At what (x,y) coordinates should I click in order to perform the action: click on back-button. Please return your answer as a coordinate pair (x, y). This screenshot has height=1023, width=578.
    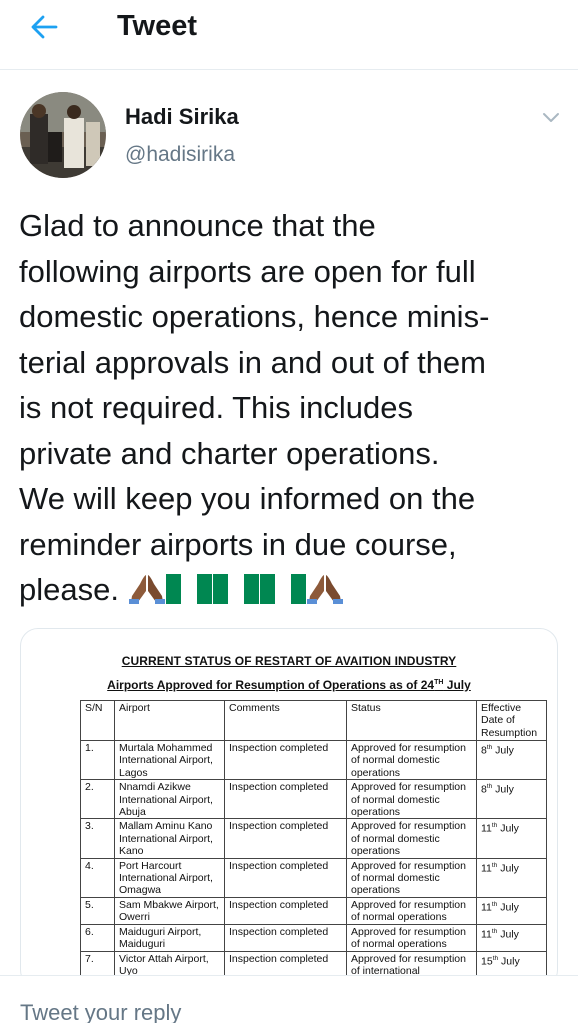
    Looking at the image, I should click on (44, 29).